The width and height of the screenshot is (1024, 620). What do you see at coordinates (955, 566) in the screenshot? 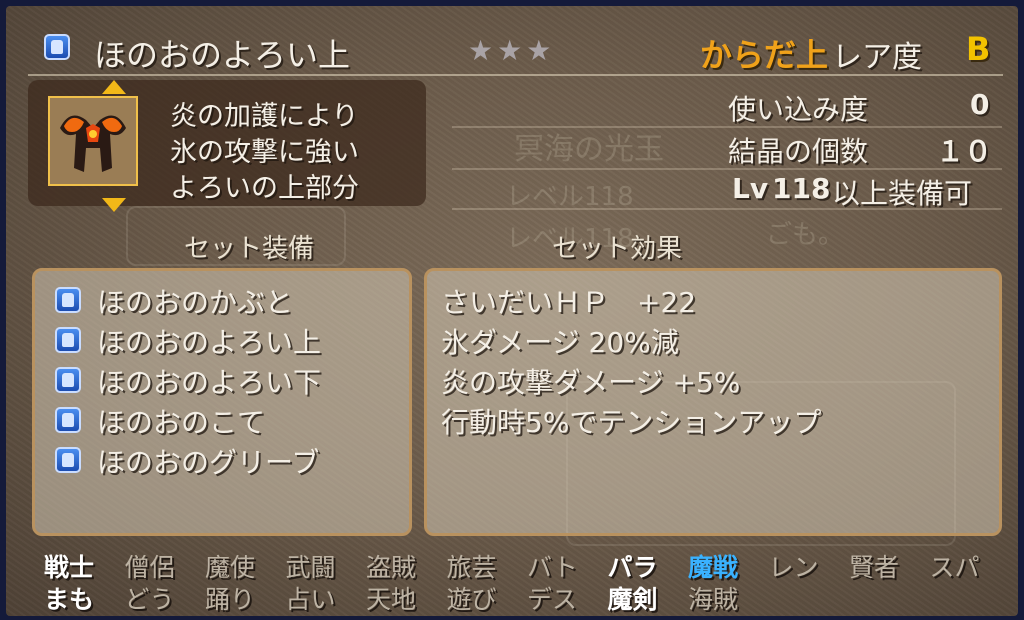
I see `job-tab: スパ` at bounding box center [955, 566].